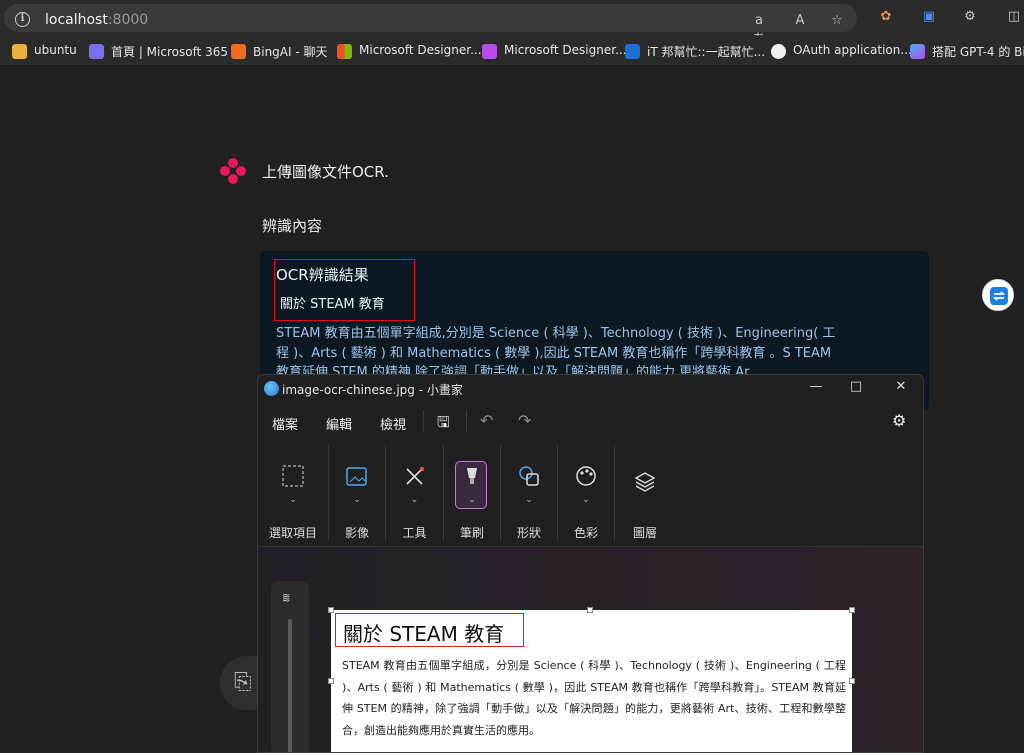 This screenshot has width=1024, height=753. Describe the element at coordinates (22, 19) in the screenshot. I see `info-icon: i` at that location.